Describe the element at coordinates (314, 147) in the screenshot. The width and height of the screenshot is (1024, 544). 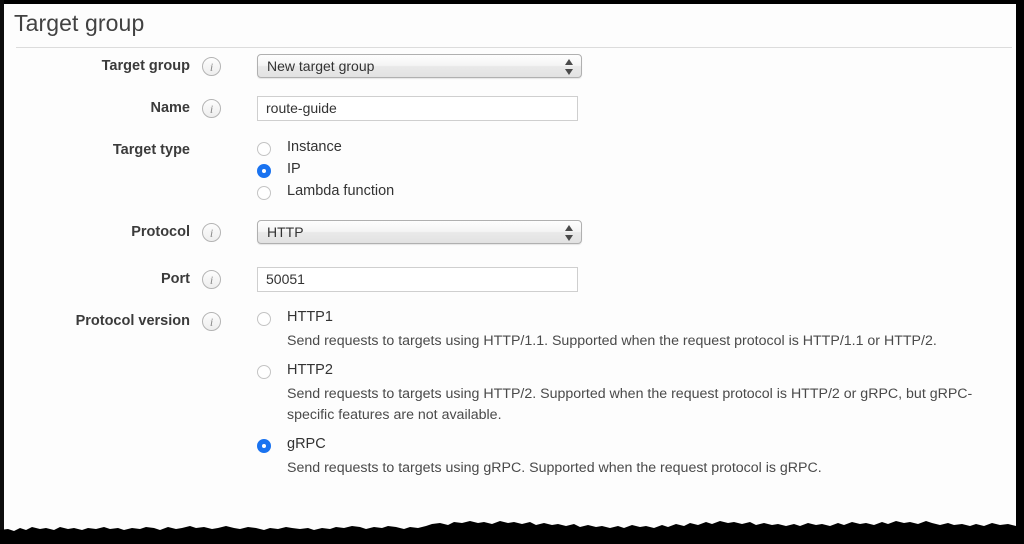
I see `radio-label-instance: Instance` at that location.